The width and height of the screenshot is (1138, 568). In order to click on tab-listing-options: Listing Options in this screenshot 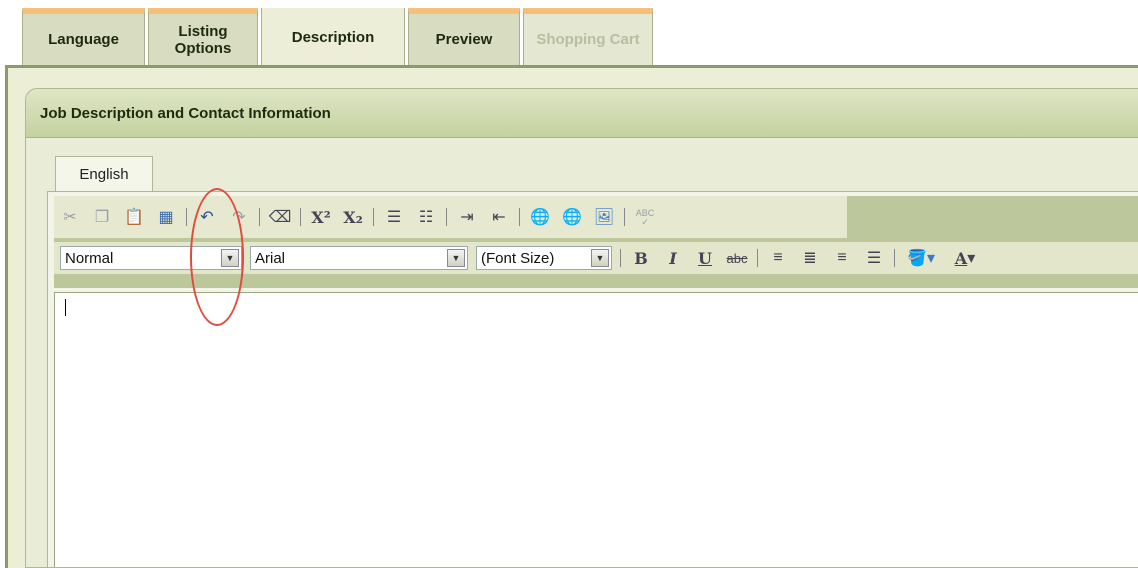, I will do `click(203, 36)`.